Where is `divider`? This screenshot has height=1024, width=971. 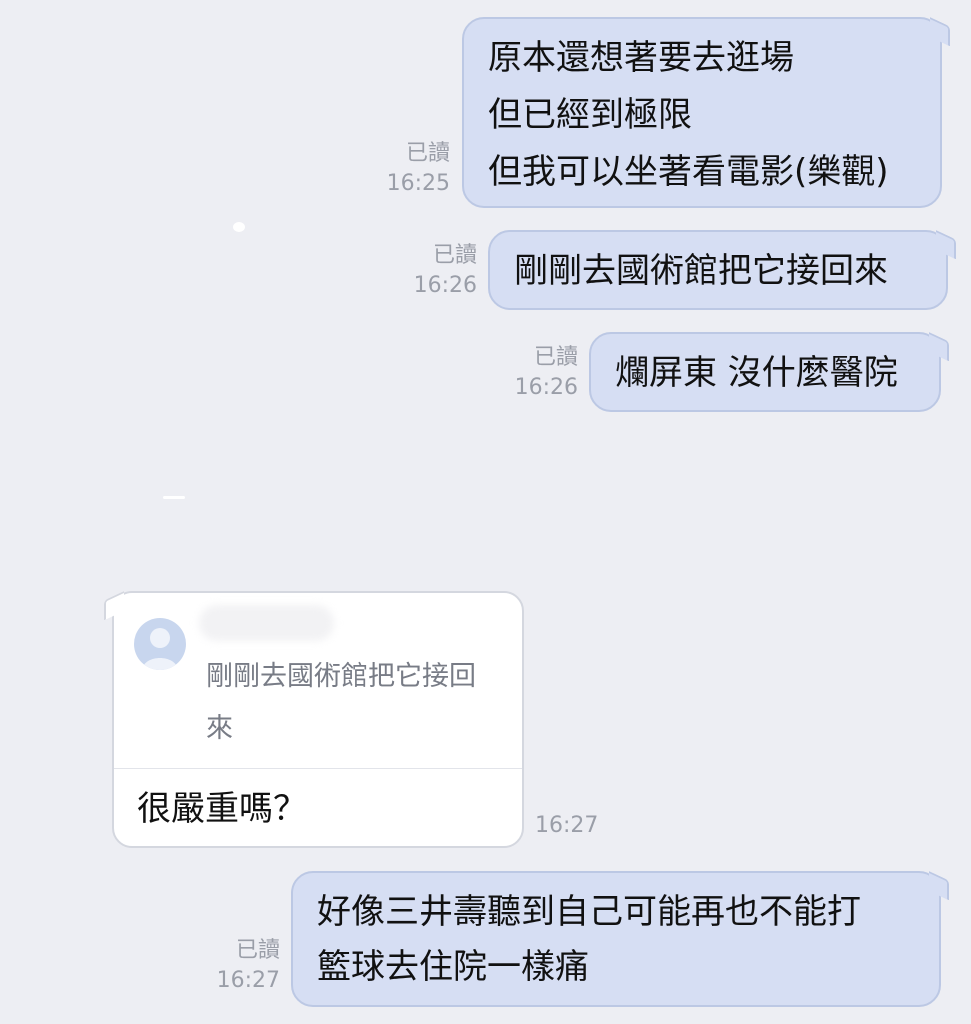 divider is located at coordinates (318, 768).